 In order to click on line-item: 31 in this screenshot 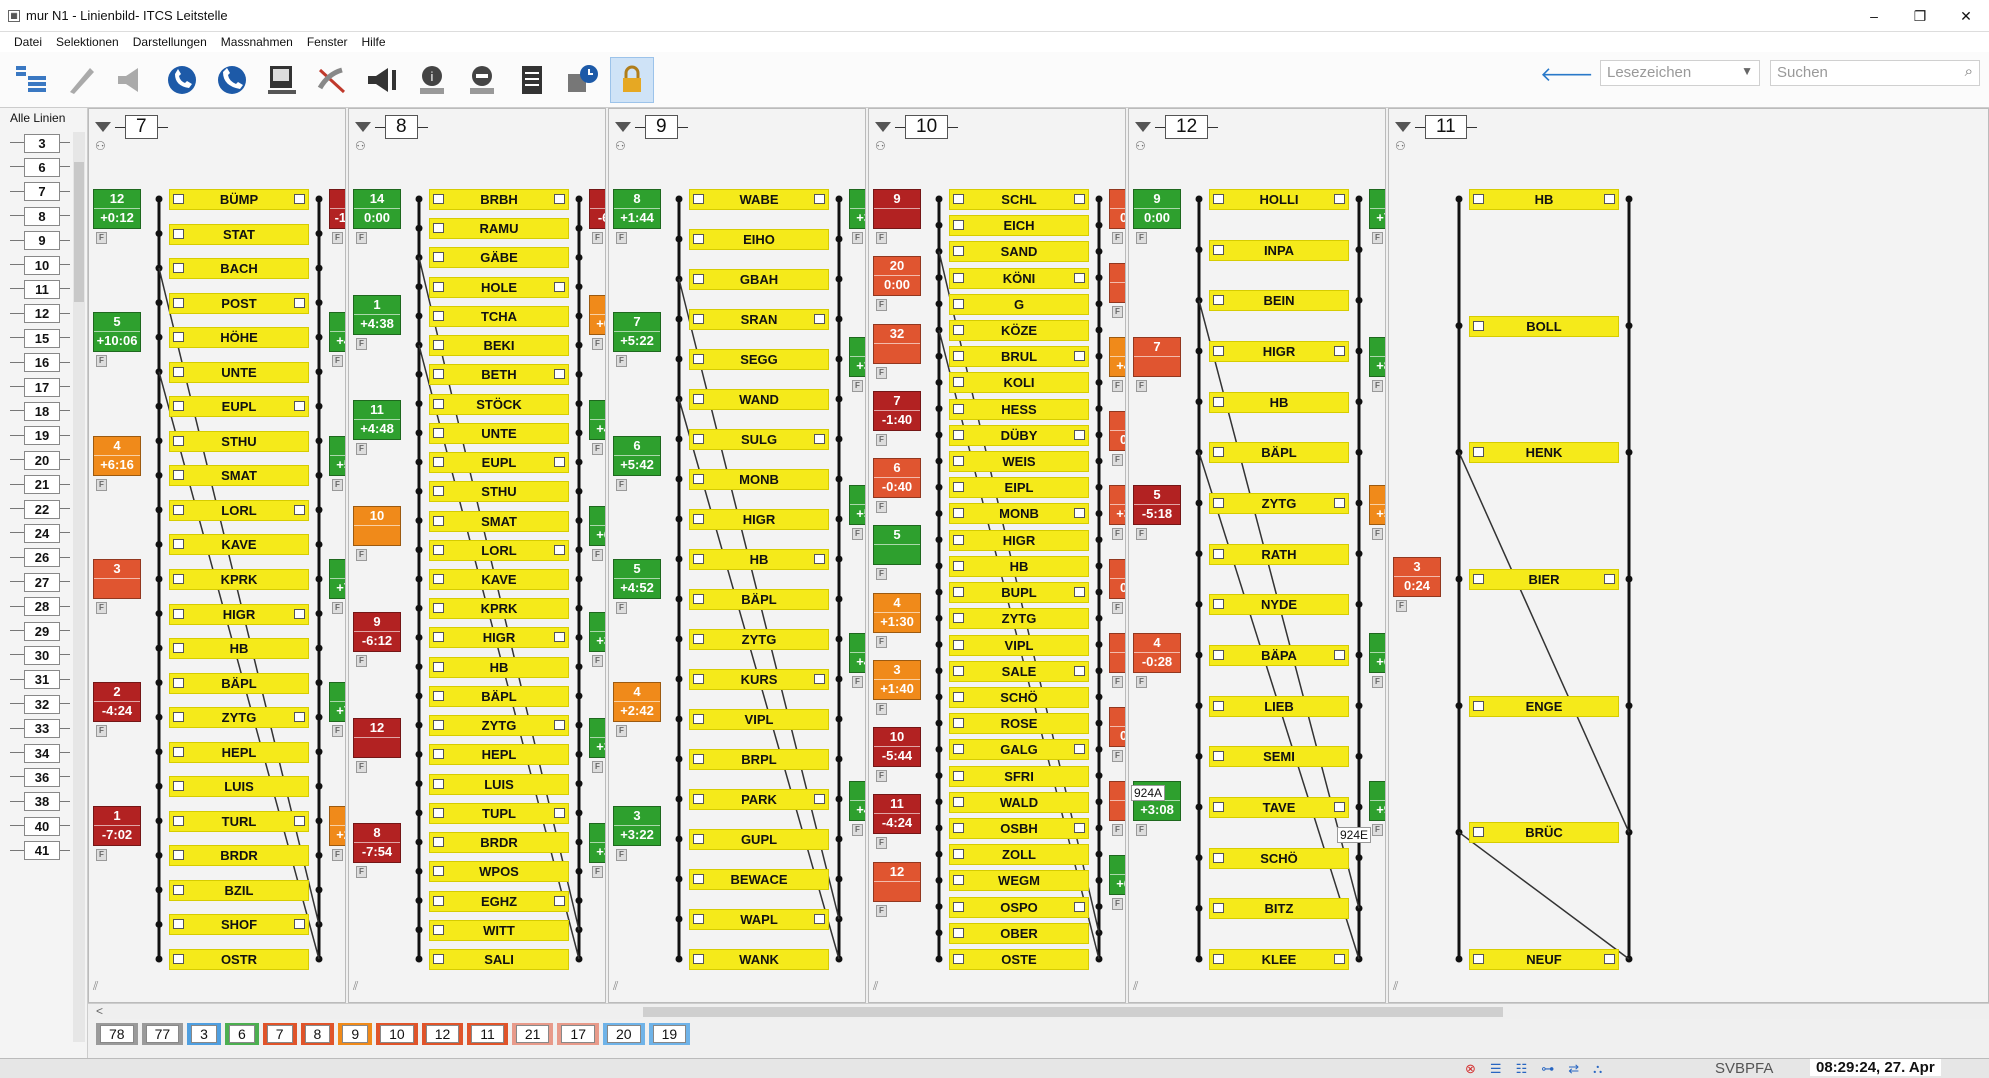, I will do `click(40, 680)`.